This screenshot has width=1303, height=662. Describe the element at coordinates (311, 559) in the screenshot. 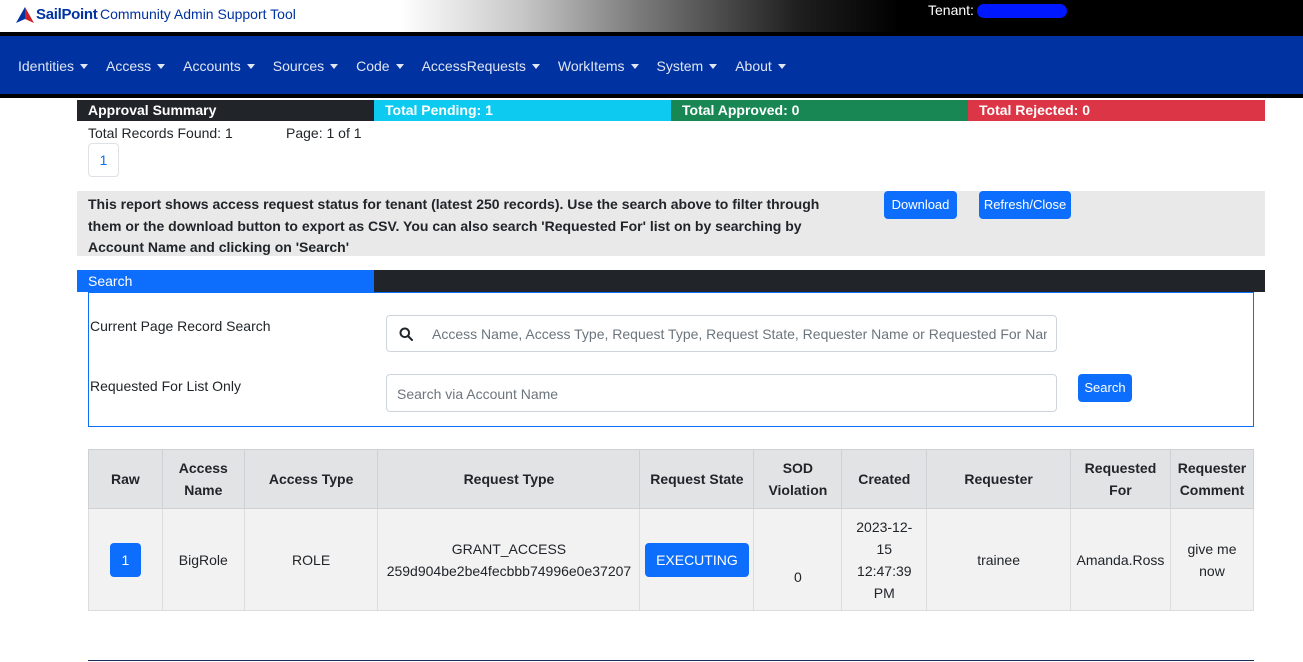

I see `cell-access-type: ROLE` at that location.